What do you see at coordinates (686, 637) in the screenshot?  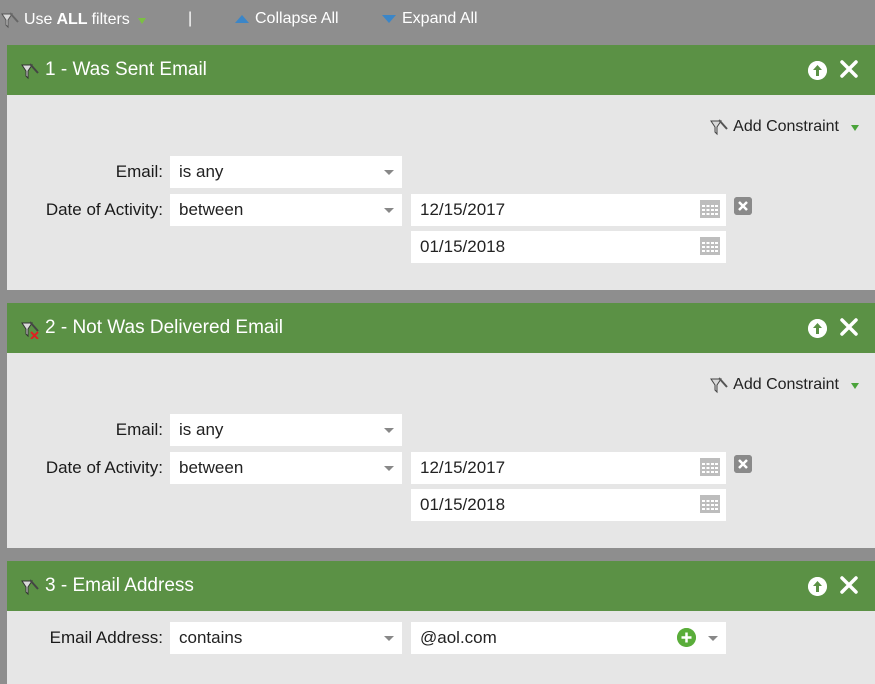 I see `add-value-icon` at bounding box center [686, 637].